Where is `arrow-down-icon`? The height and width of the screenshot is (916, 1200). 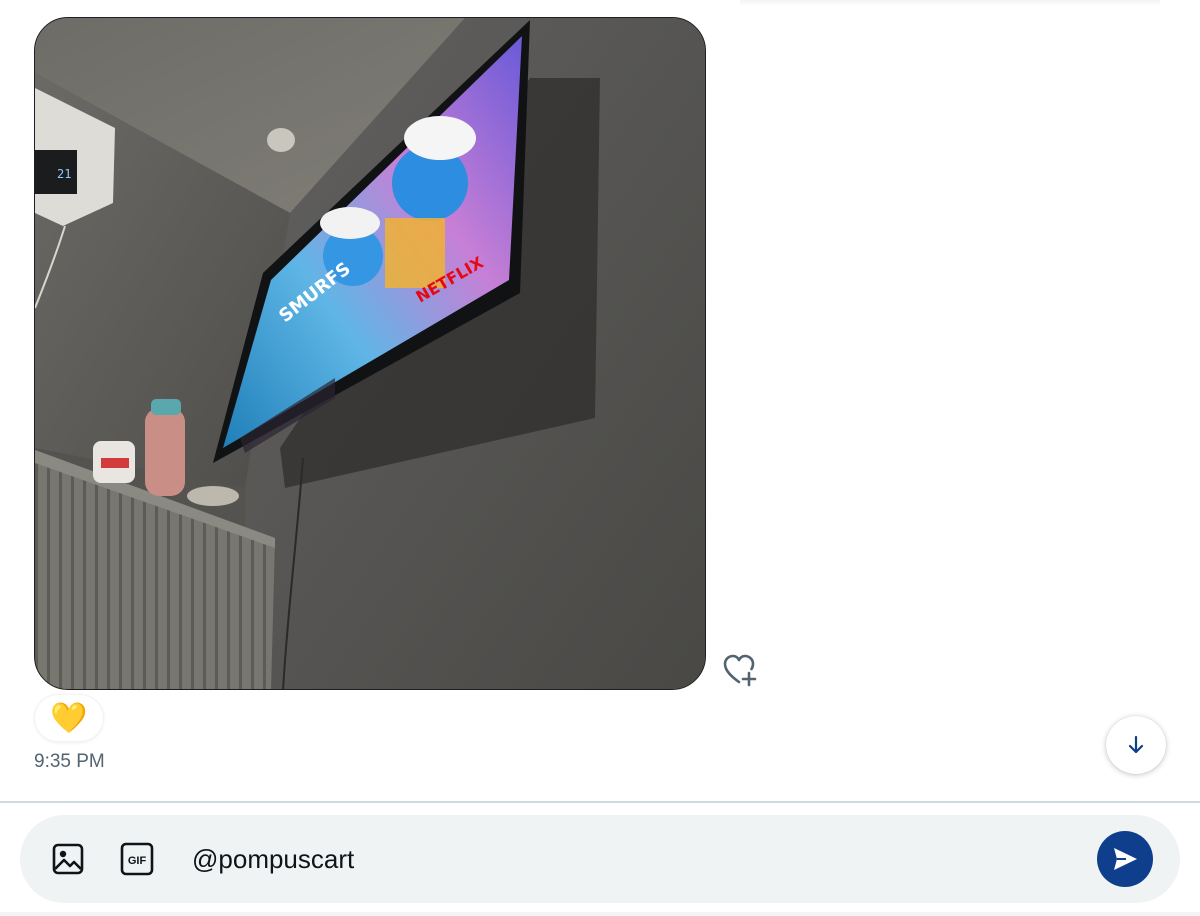
arrow-down-icon is located at coordinates (1136, 744).